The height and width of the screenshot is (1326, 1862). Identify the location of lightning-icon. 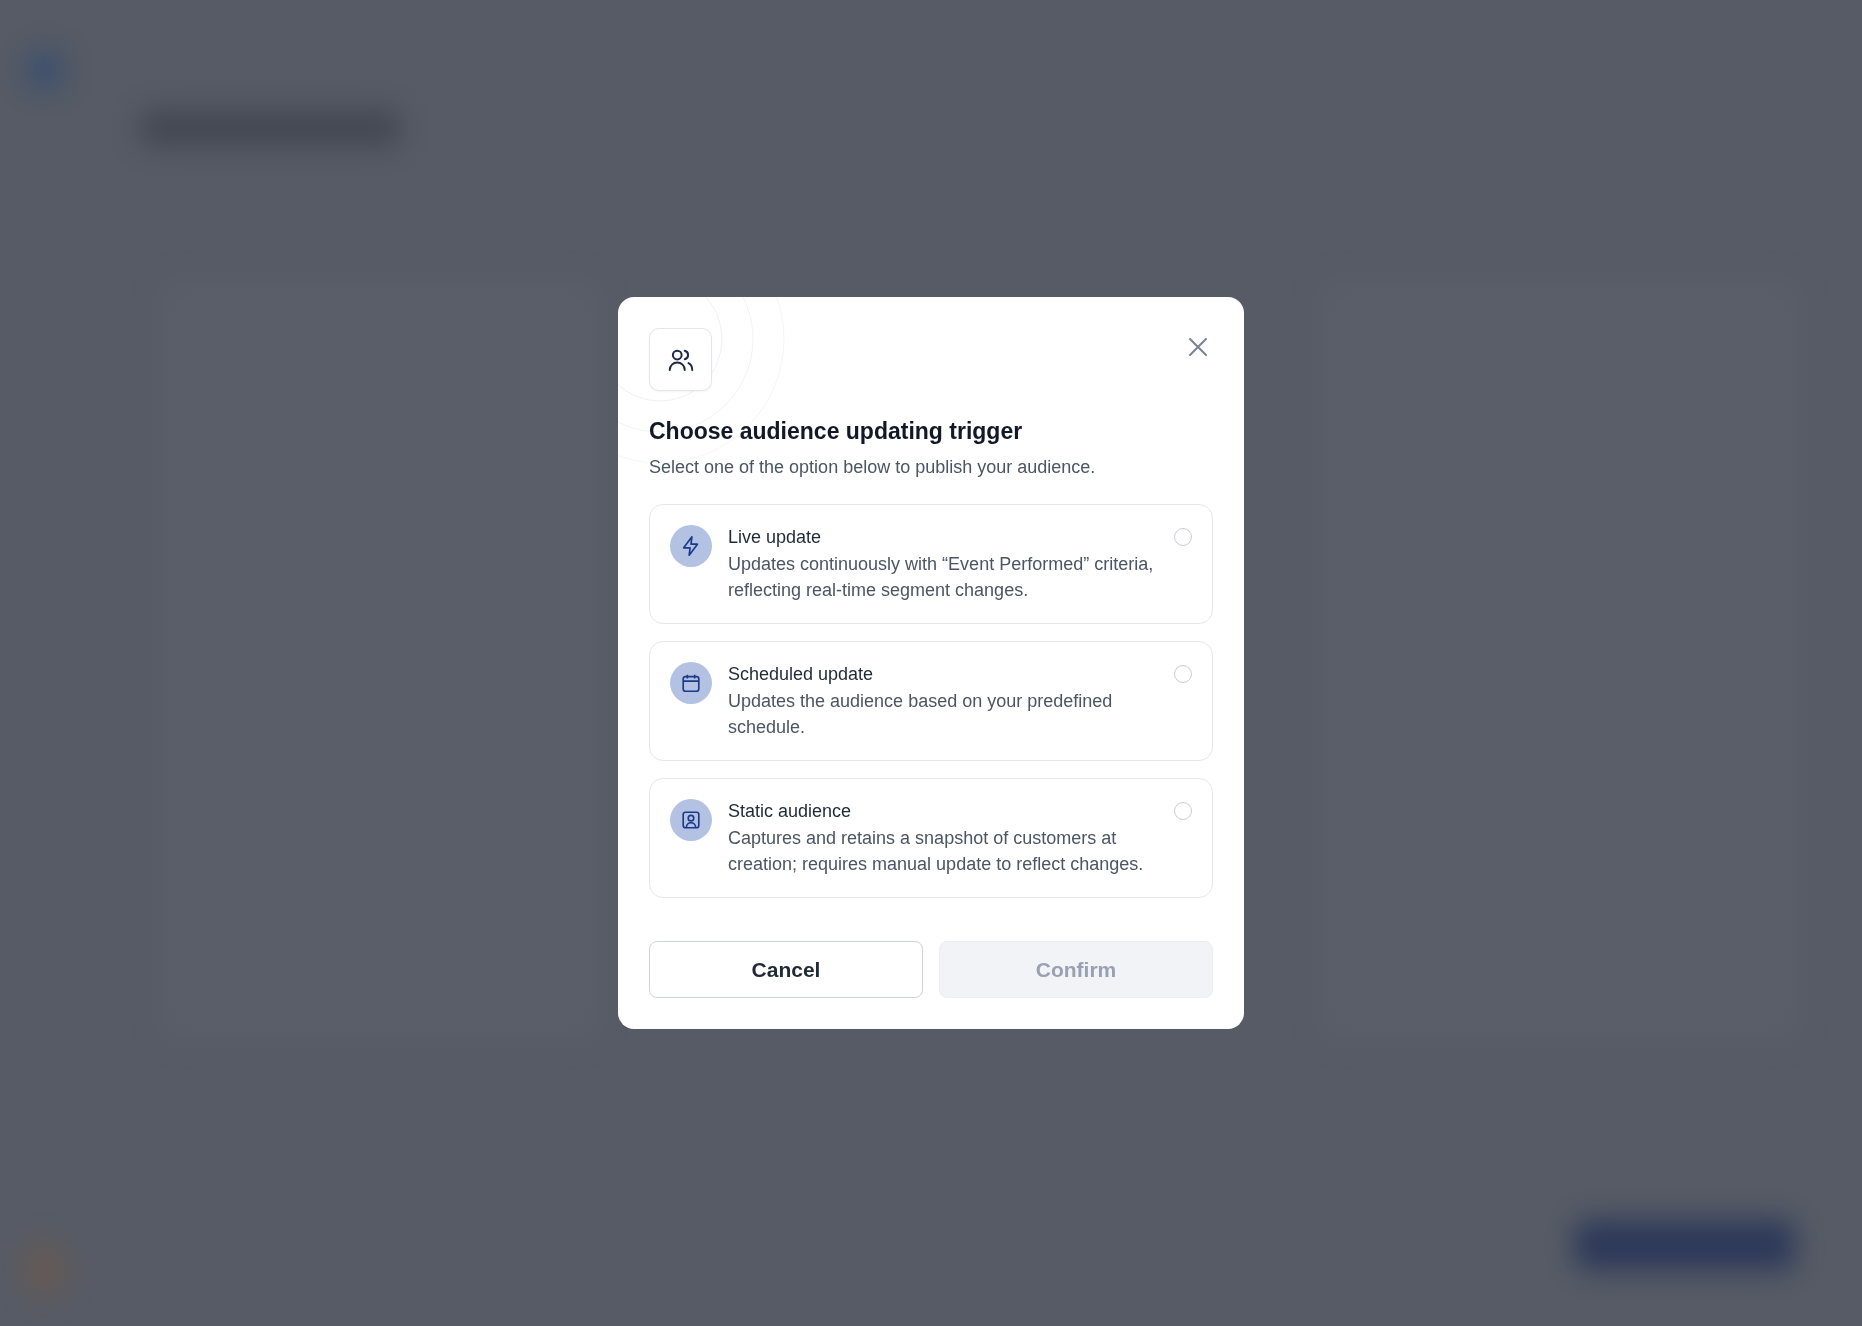
(691, 546).